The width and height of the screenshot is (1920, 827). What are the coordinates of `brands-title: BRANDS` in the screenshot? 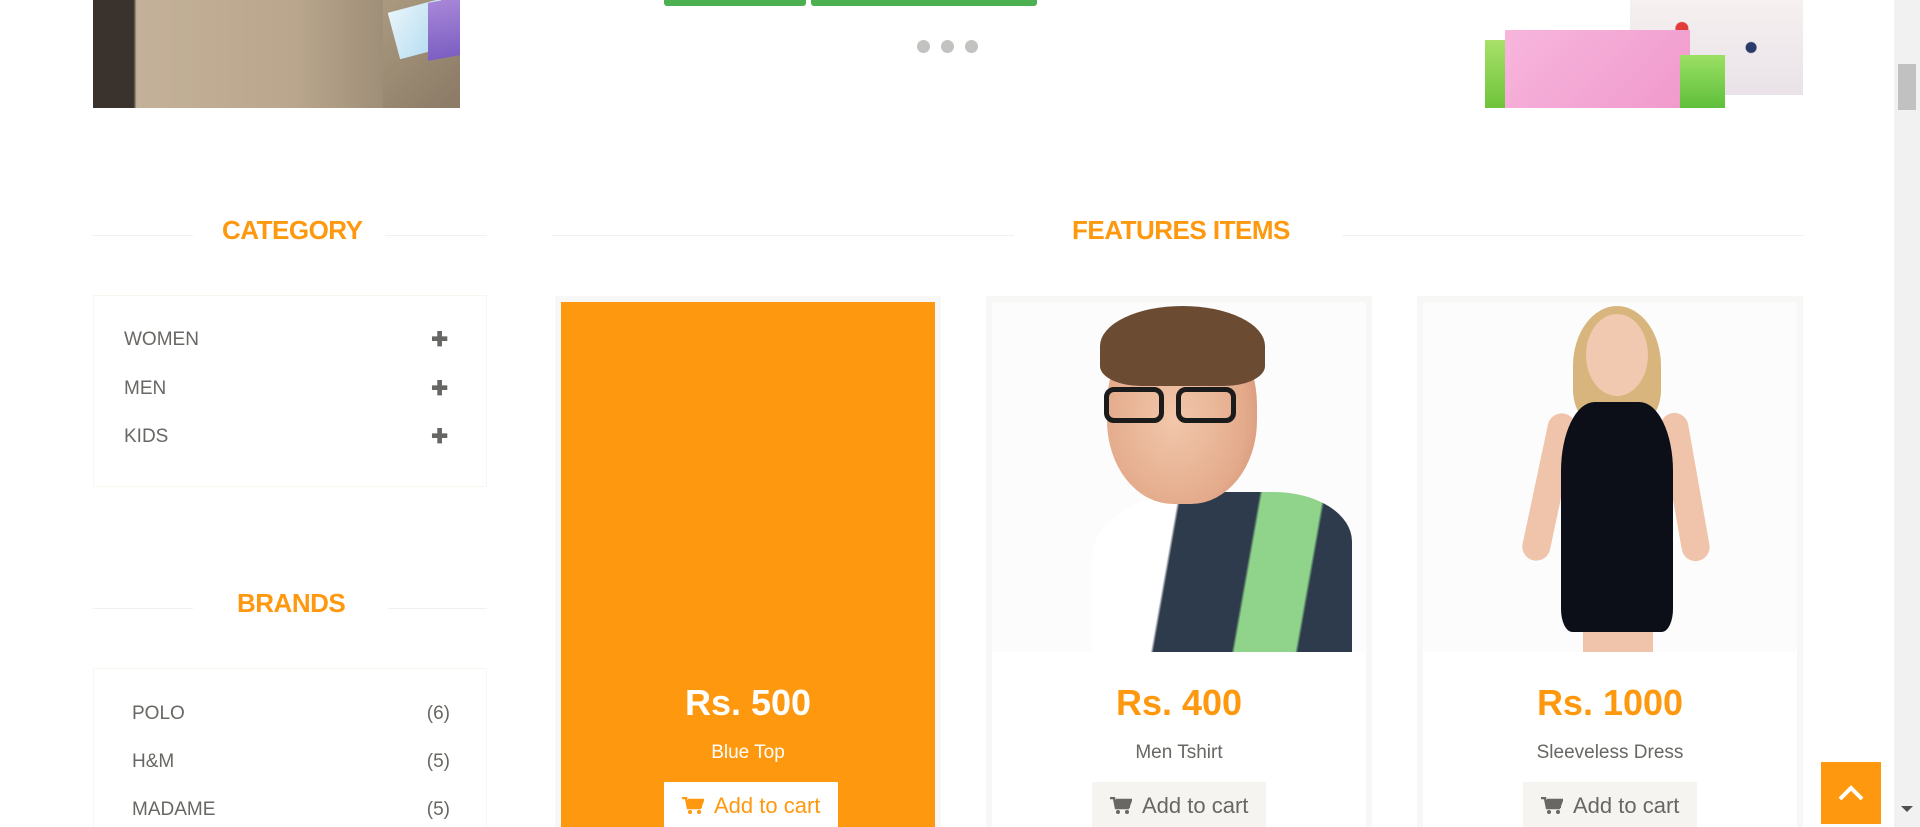 It's located at (291, 603).